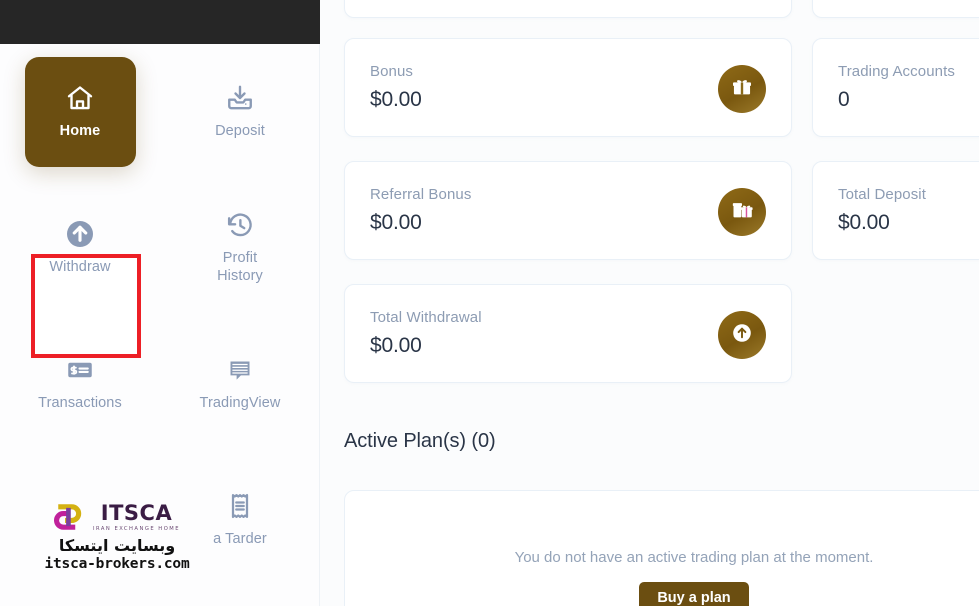 The width and height of the screenshot is (979, 606). What do you see at coordinates (117, 563) in the screenshot?
I see `watermark-url: itsca-brokers.com` at bounding box center [117, 563].